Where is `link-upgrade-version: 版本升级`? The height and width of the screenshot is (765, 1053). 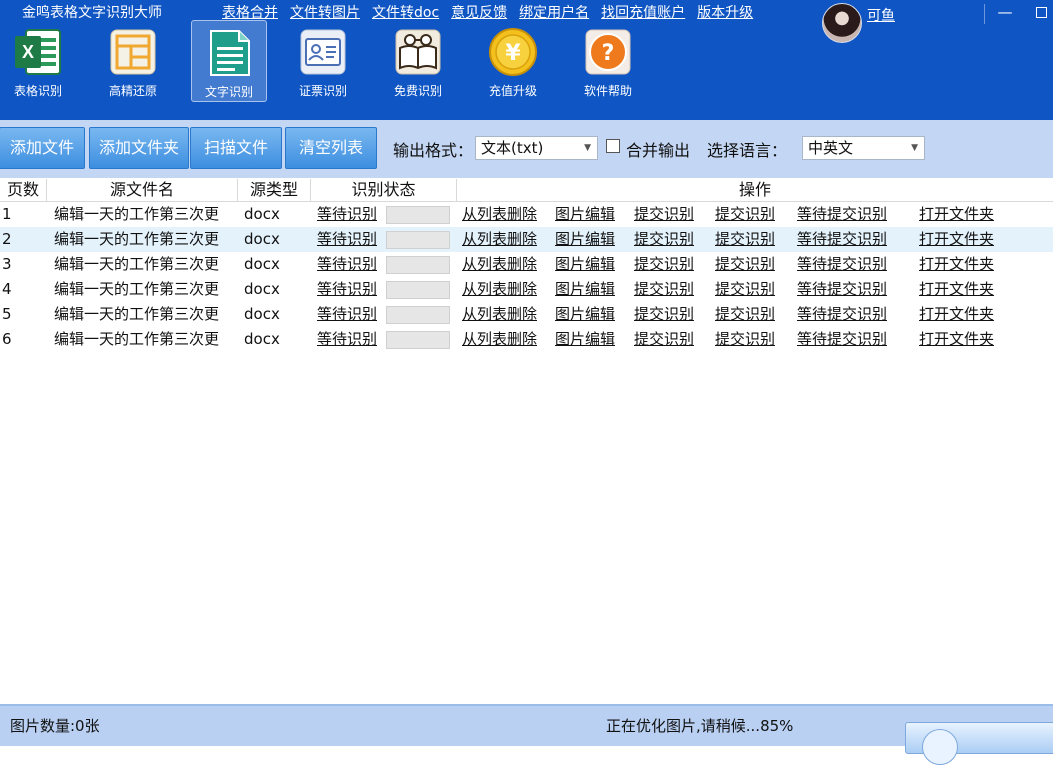 link-upgrade-version: 版本升级 is located at coordinates (725, 12).